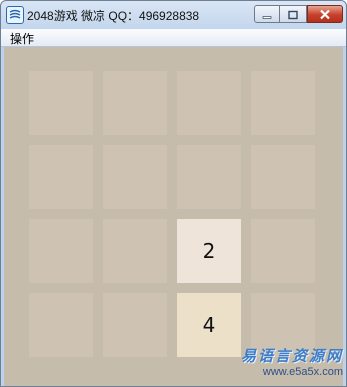 This screenshot has height=387, width=347. I want to click on watermark-url: www.e5a5x.com, so click(302, 372).